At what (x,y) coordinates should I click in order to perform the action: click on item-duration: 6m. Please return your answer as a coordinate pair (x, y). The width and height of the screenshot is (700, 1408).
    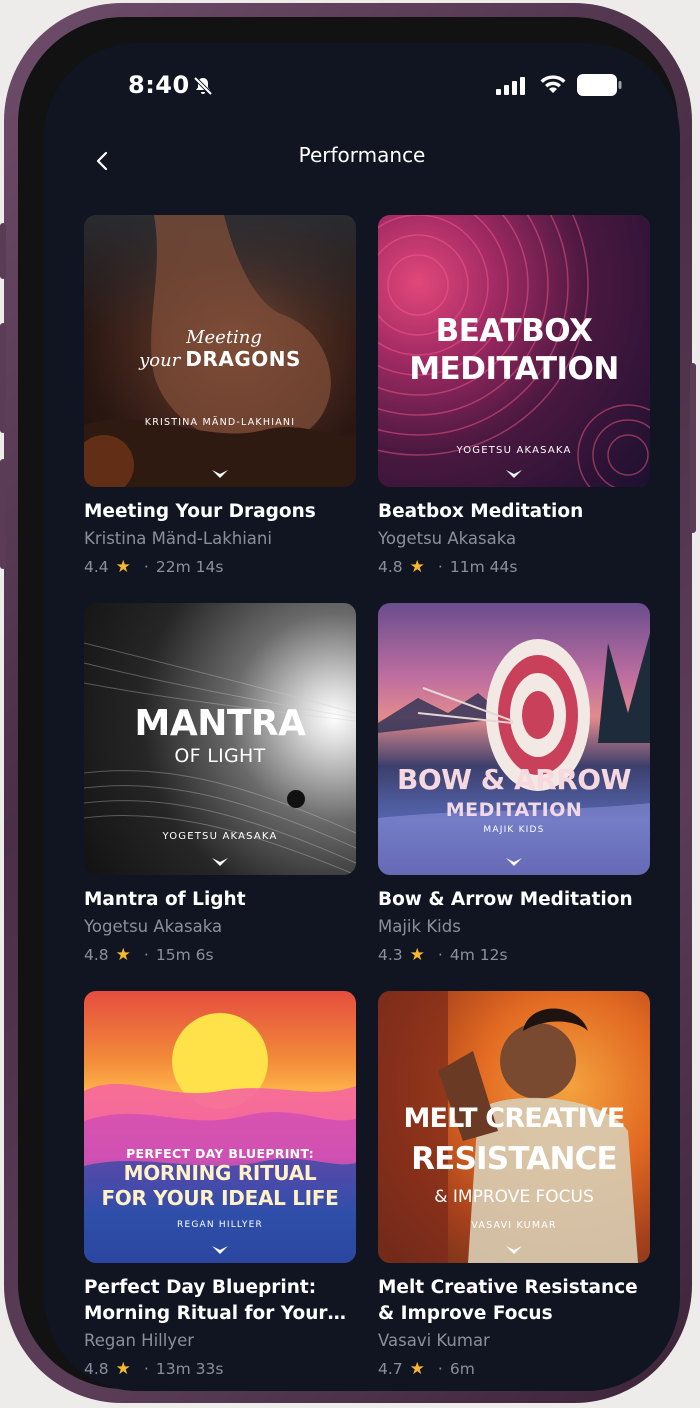
    Looking at the image, I should click on (462, 1369).